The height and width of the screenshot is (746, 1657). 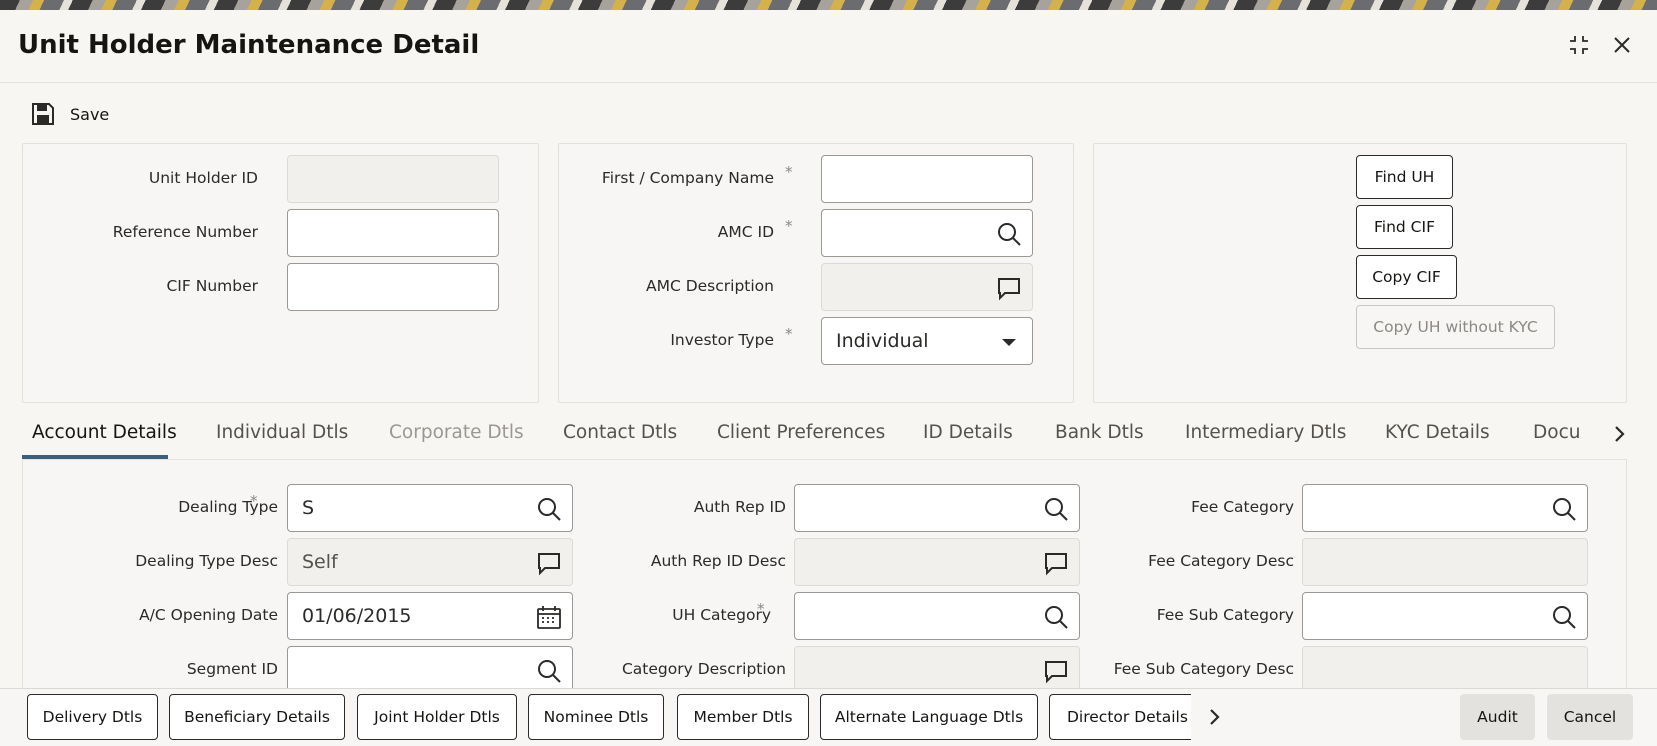 I want to click on tab-bank-dtls: Bank Dtls, so click(x=1099, y=432).